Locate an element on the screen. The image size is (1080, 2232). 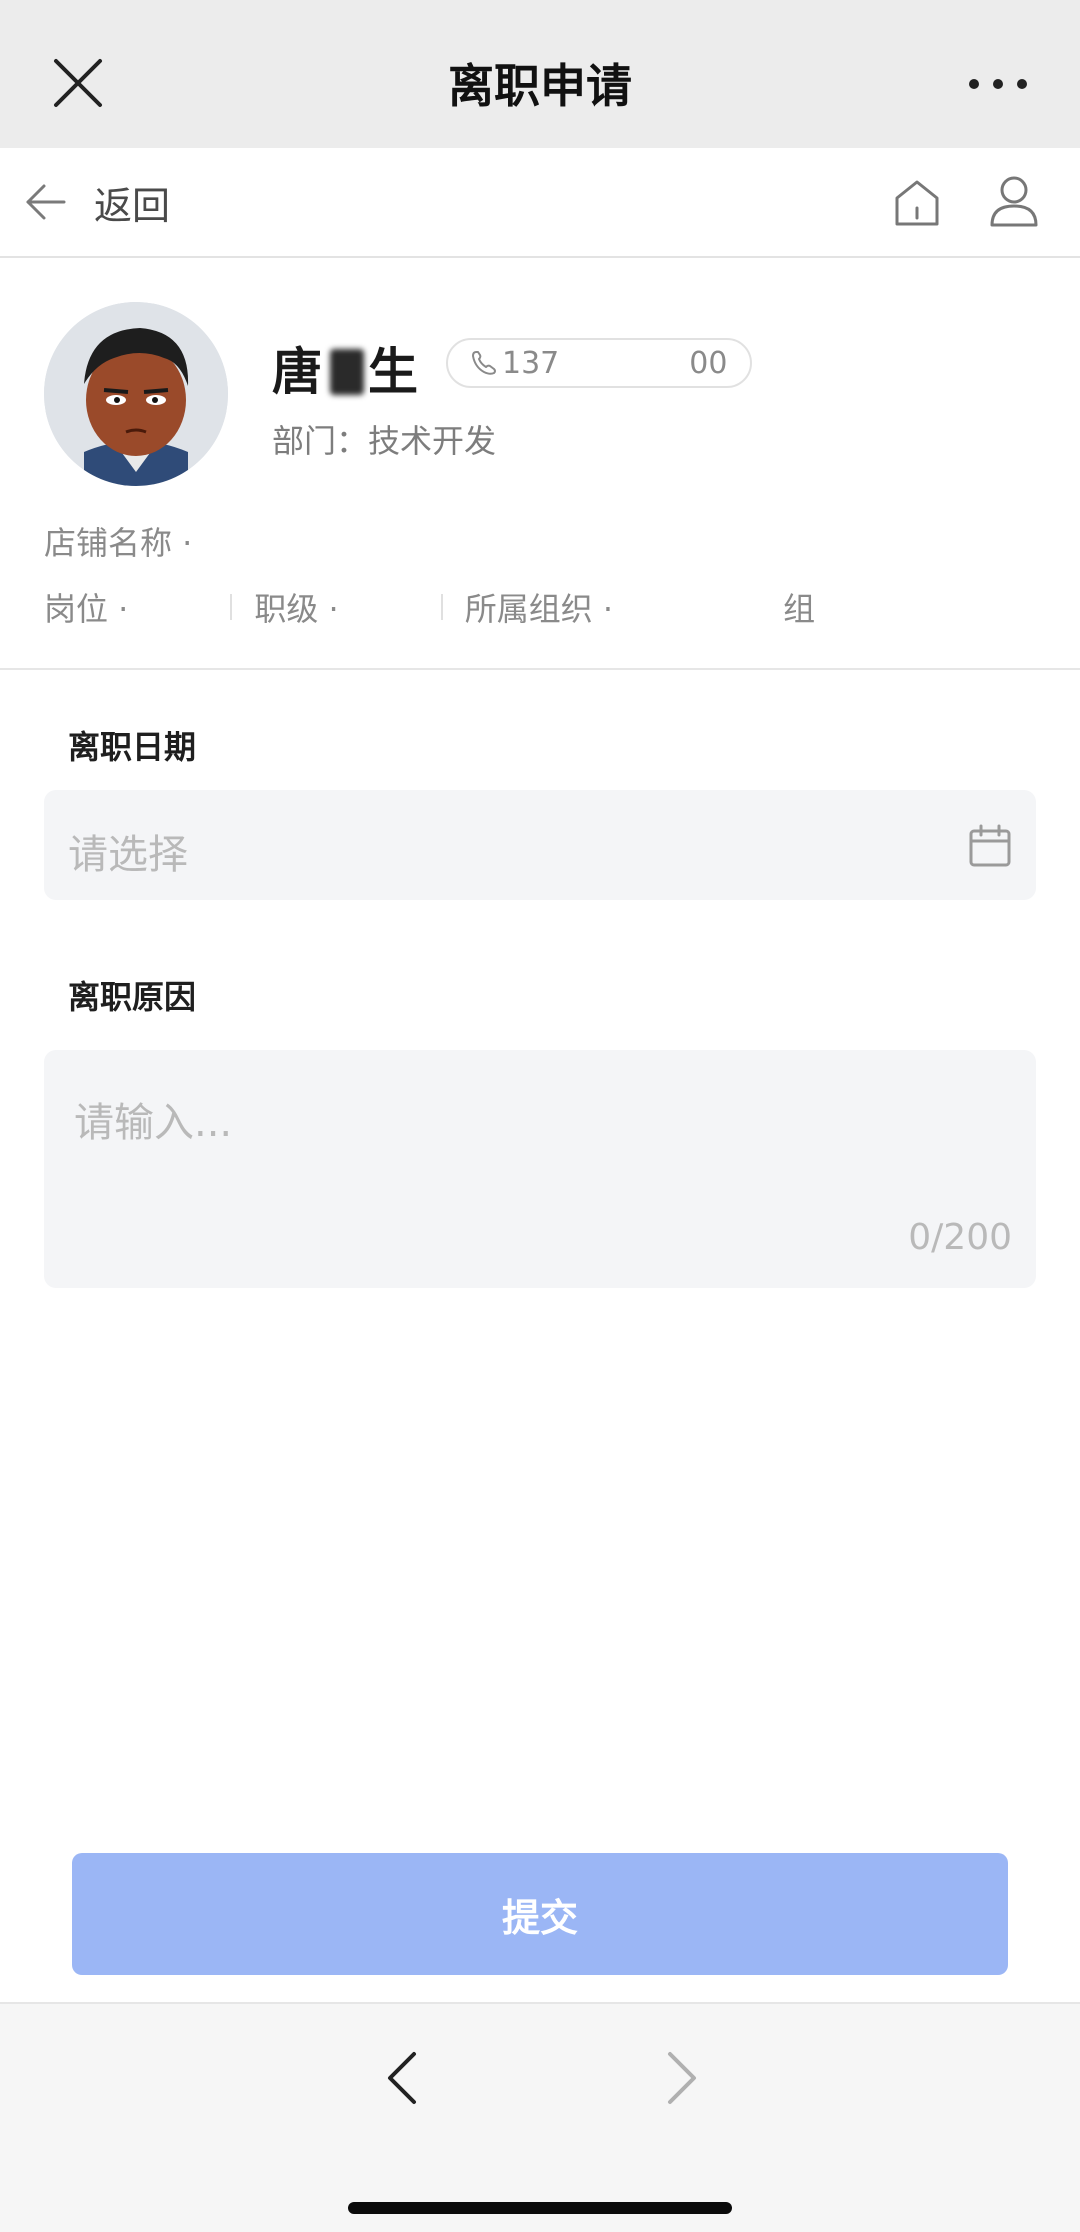
back-chevron-icon is located at coordinates (402, 2078).